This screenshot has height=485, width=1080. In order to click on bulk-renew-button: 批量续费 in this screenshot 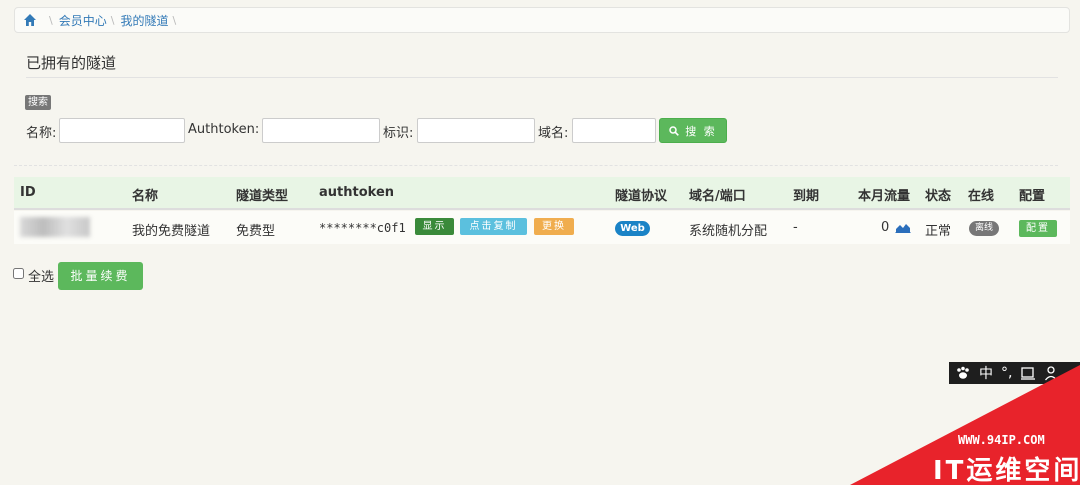, I will do `click(100, 276)`.